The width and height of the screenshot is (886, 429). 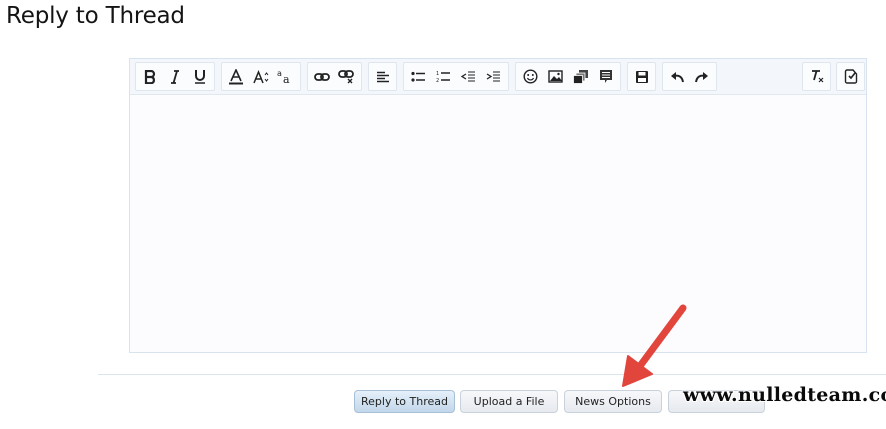 What do you see at coordinates (702, 76) in the screenshot?
I see `redo-icon` at bounding box center [702, 76].